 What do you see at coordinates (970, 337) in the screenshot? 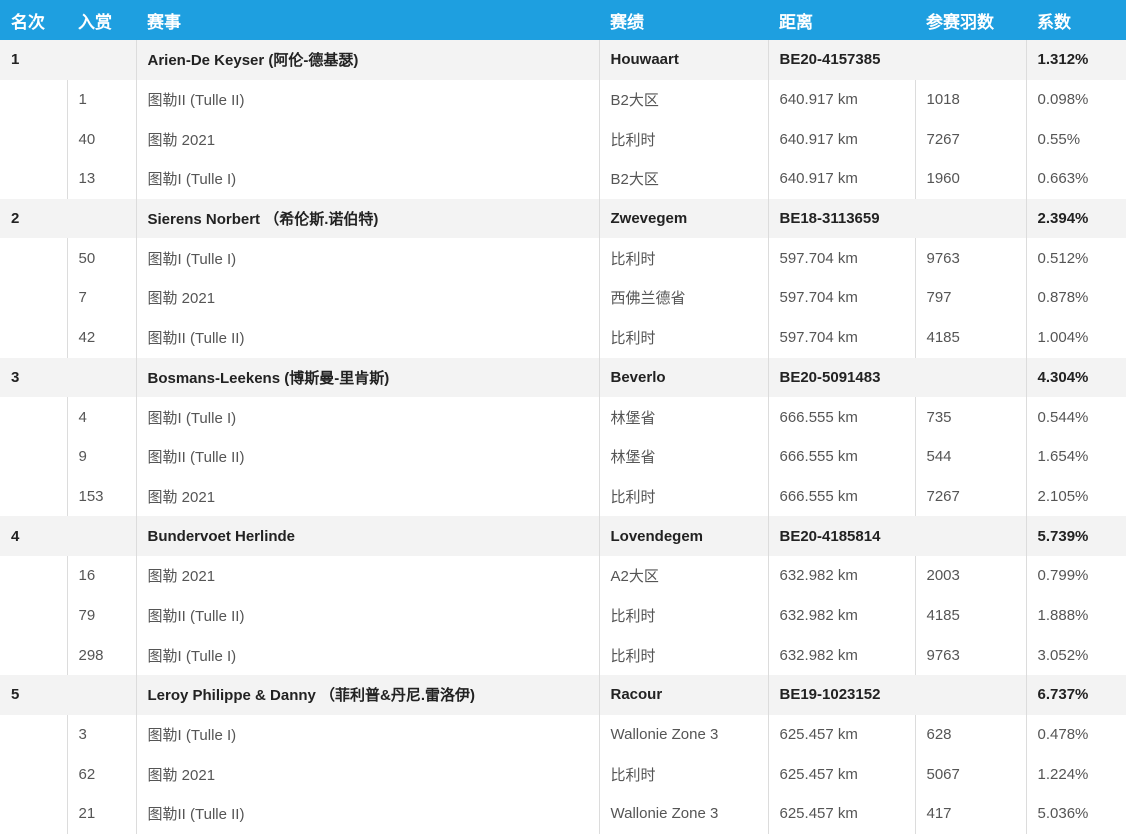
I see `birds-cell: 4185` at bounding box center [970, 337].